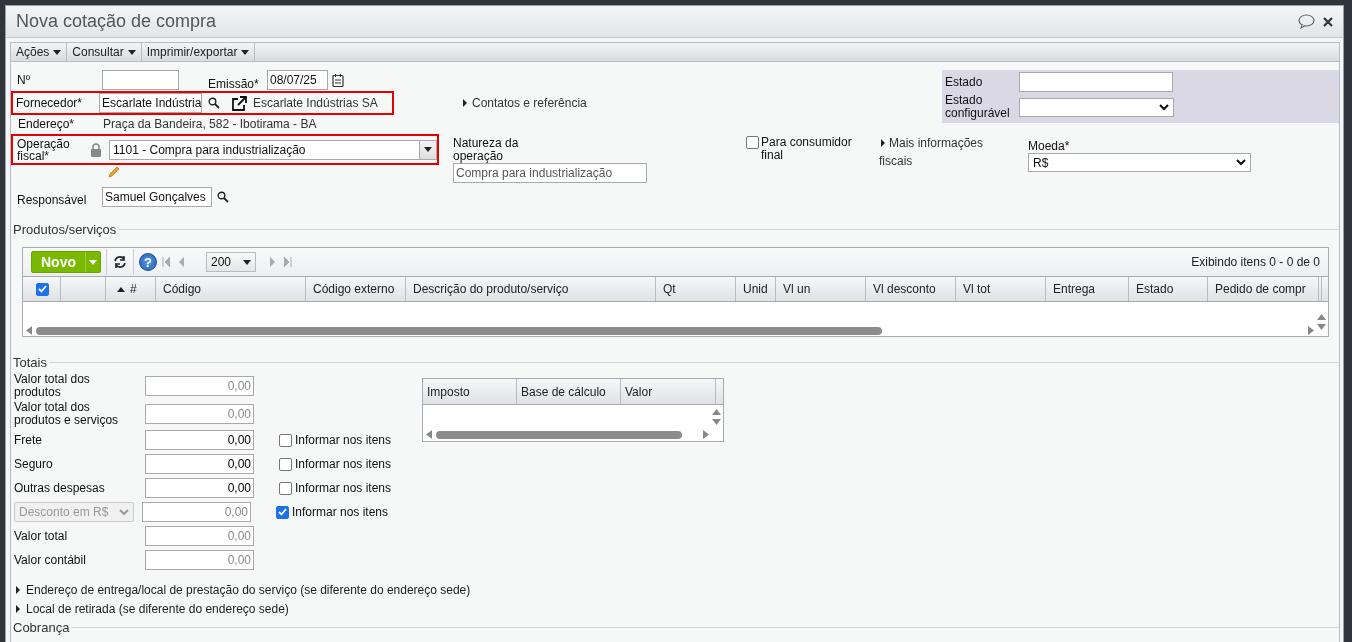  I want to click on checkbox-label: Para consumidor final, so click(807, 150).